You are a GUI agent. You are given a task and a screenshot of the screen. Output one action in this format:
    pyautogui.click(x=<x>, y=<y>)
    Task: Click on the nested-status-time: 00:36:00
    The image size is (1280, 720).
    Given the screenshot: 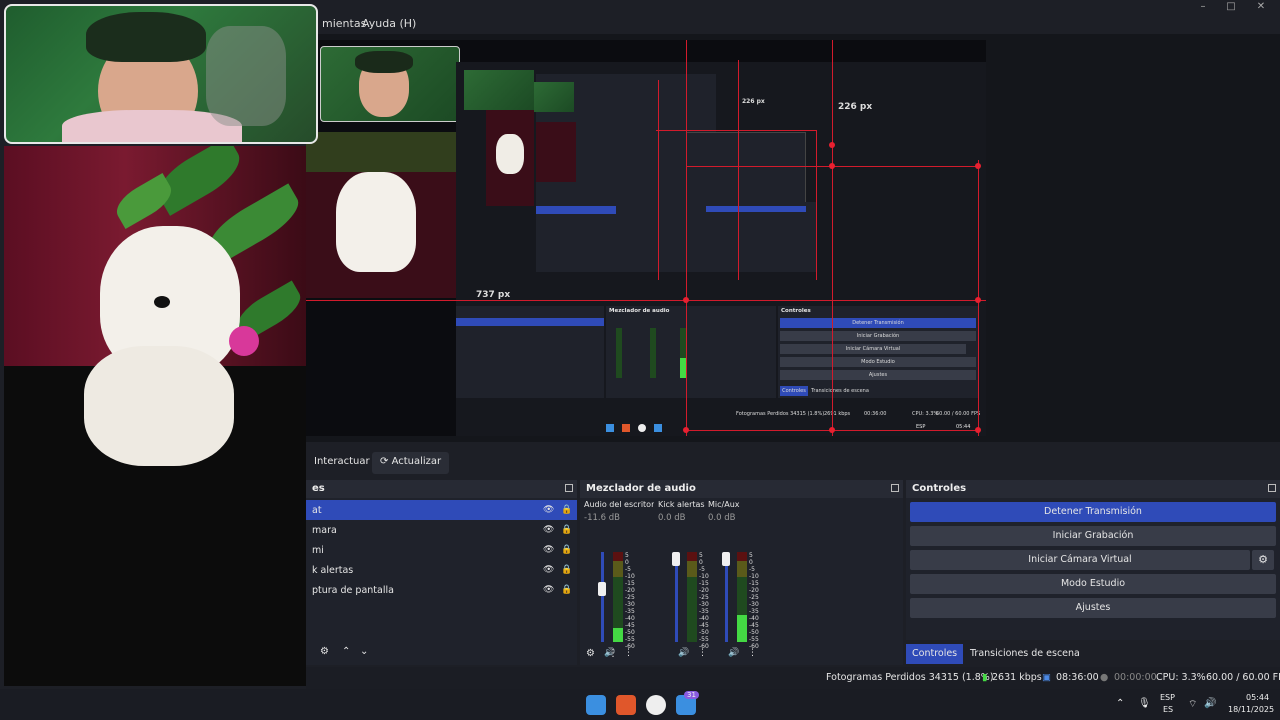 What is the action you would take?
    pyautogui.click(x=875, y=414)
    